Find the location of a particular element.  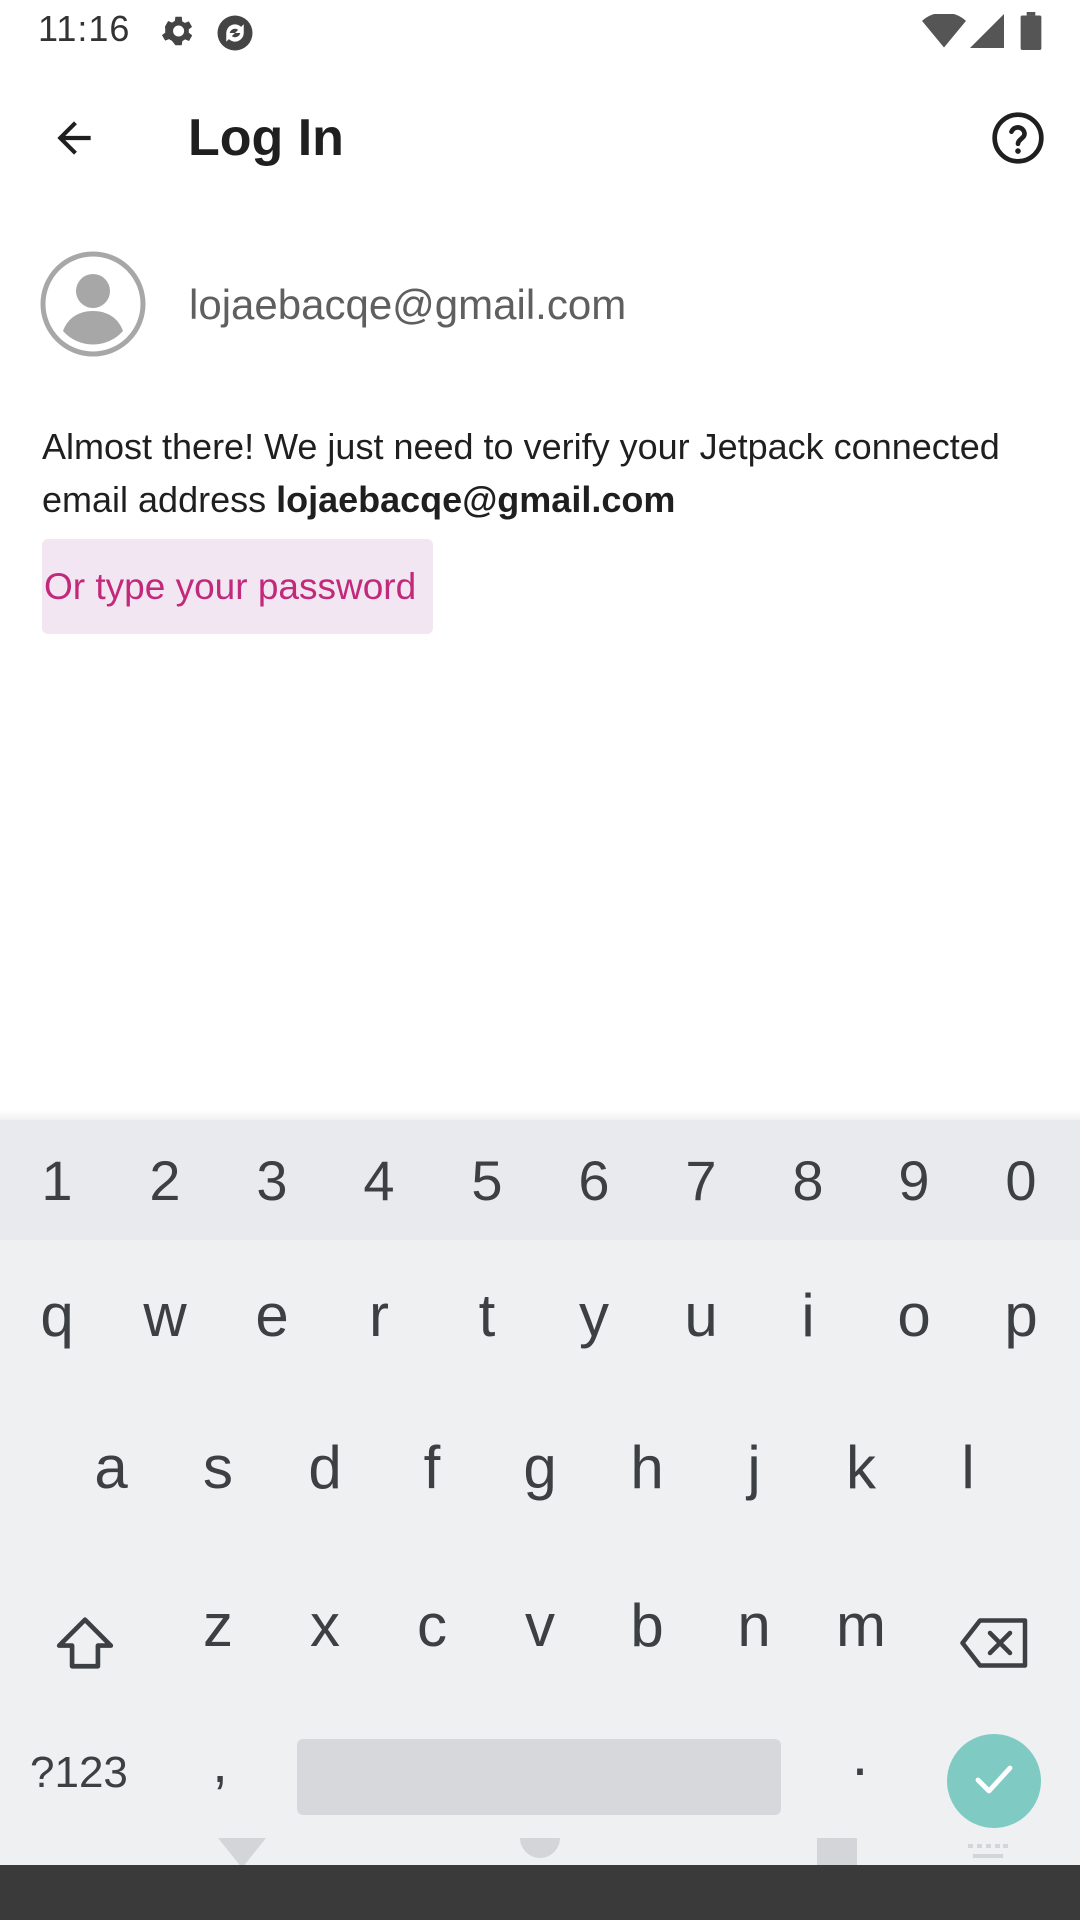

battery-icon is located at coordinates (1031, 33).